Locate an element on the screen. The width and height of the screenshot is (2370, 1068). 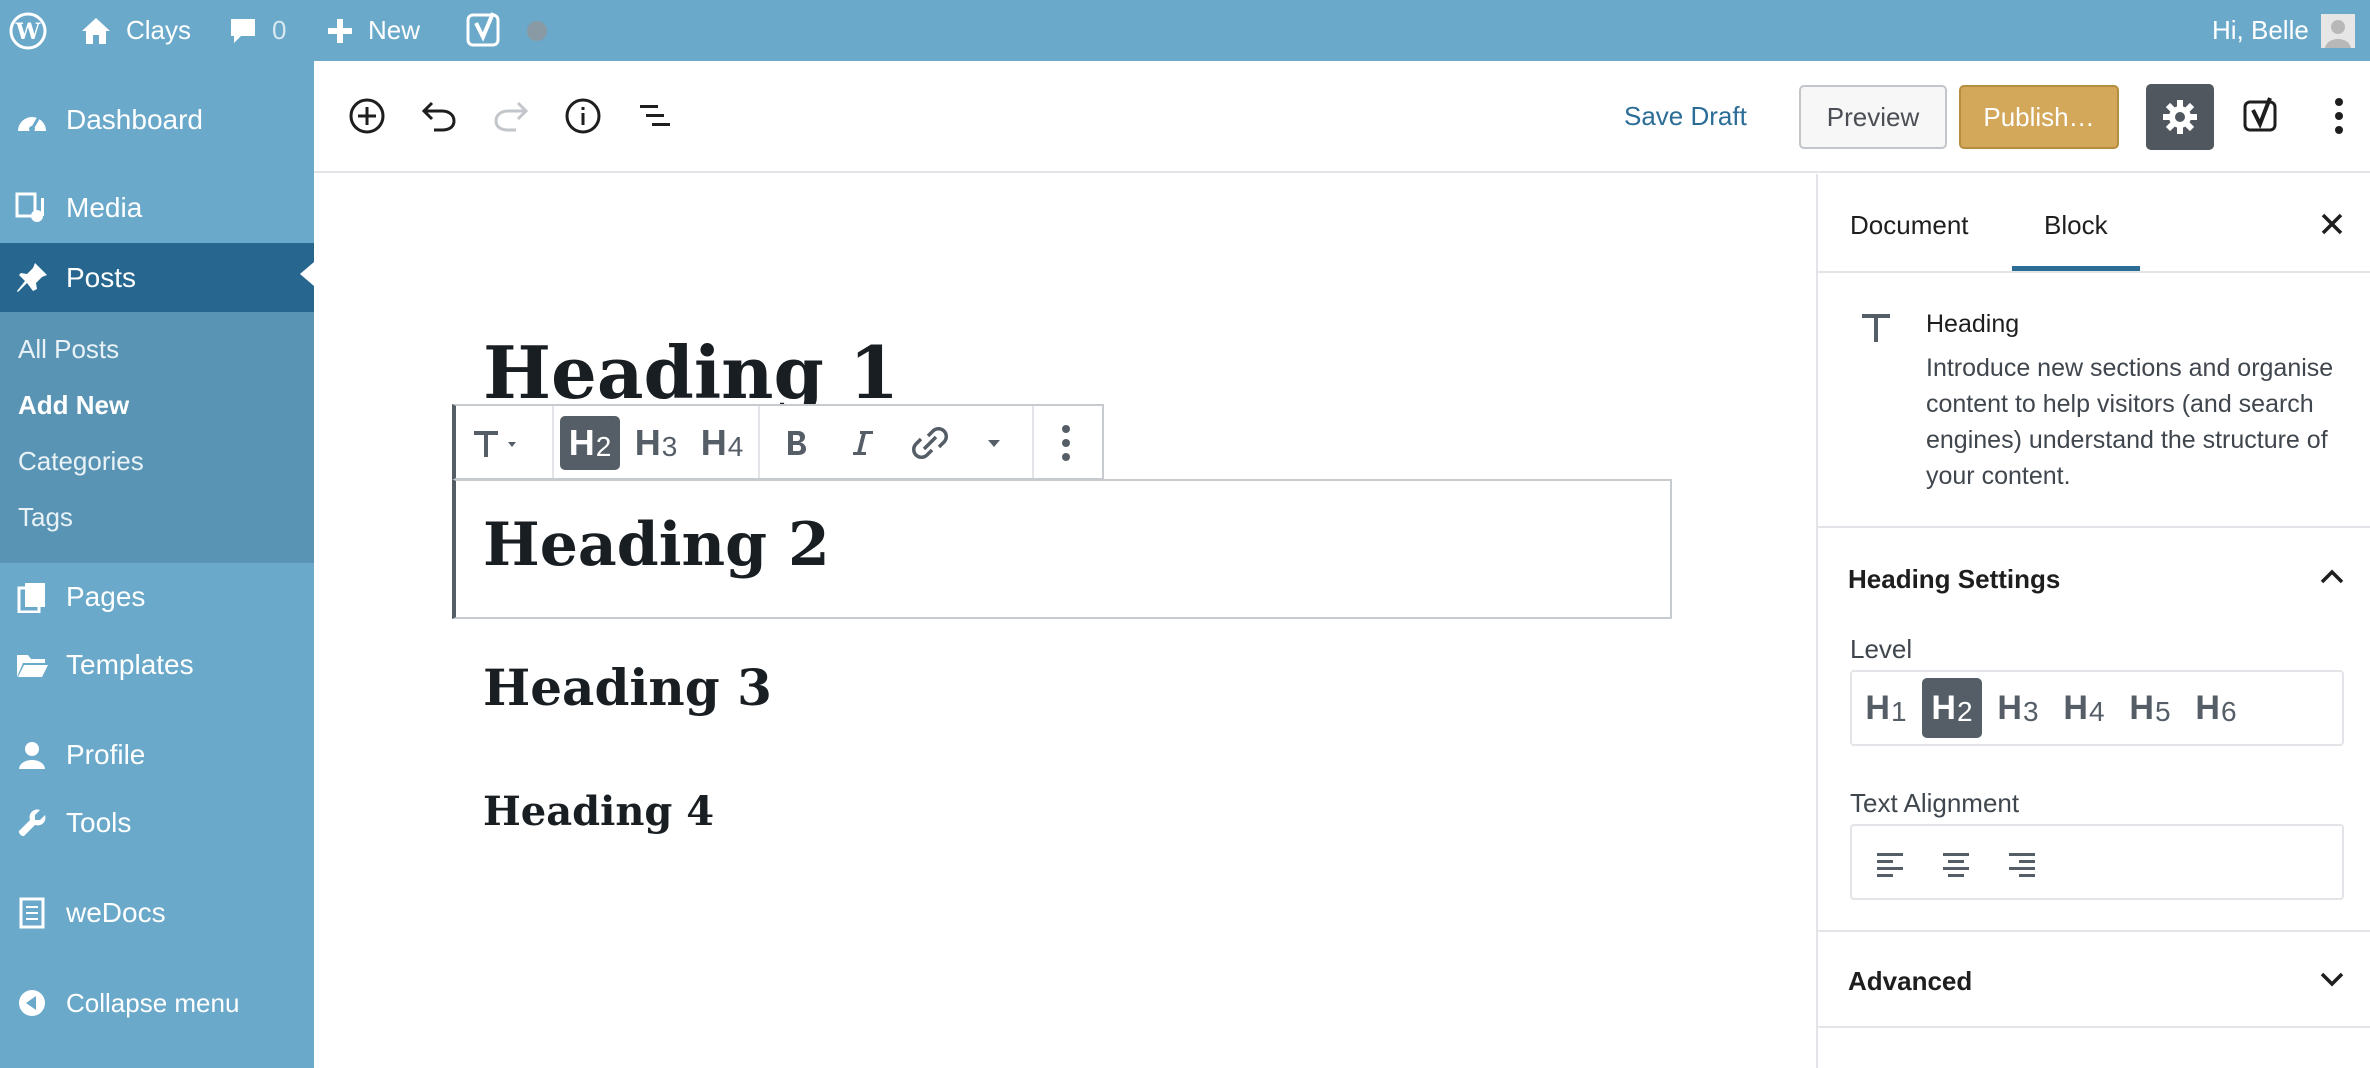
level-h6-button: H6 is located at coordinates (2216, 708).